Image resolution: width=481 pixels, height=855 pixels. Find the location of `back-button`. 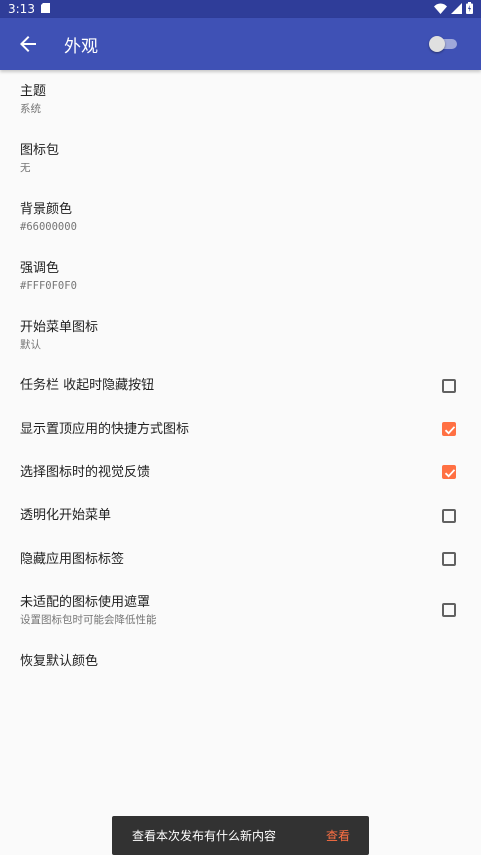

back-button is located at coordinates (28, 44).